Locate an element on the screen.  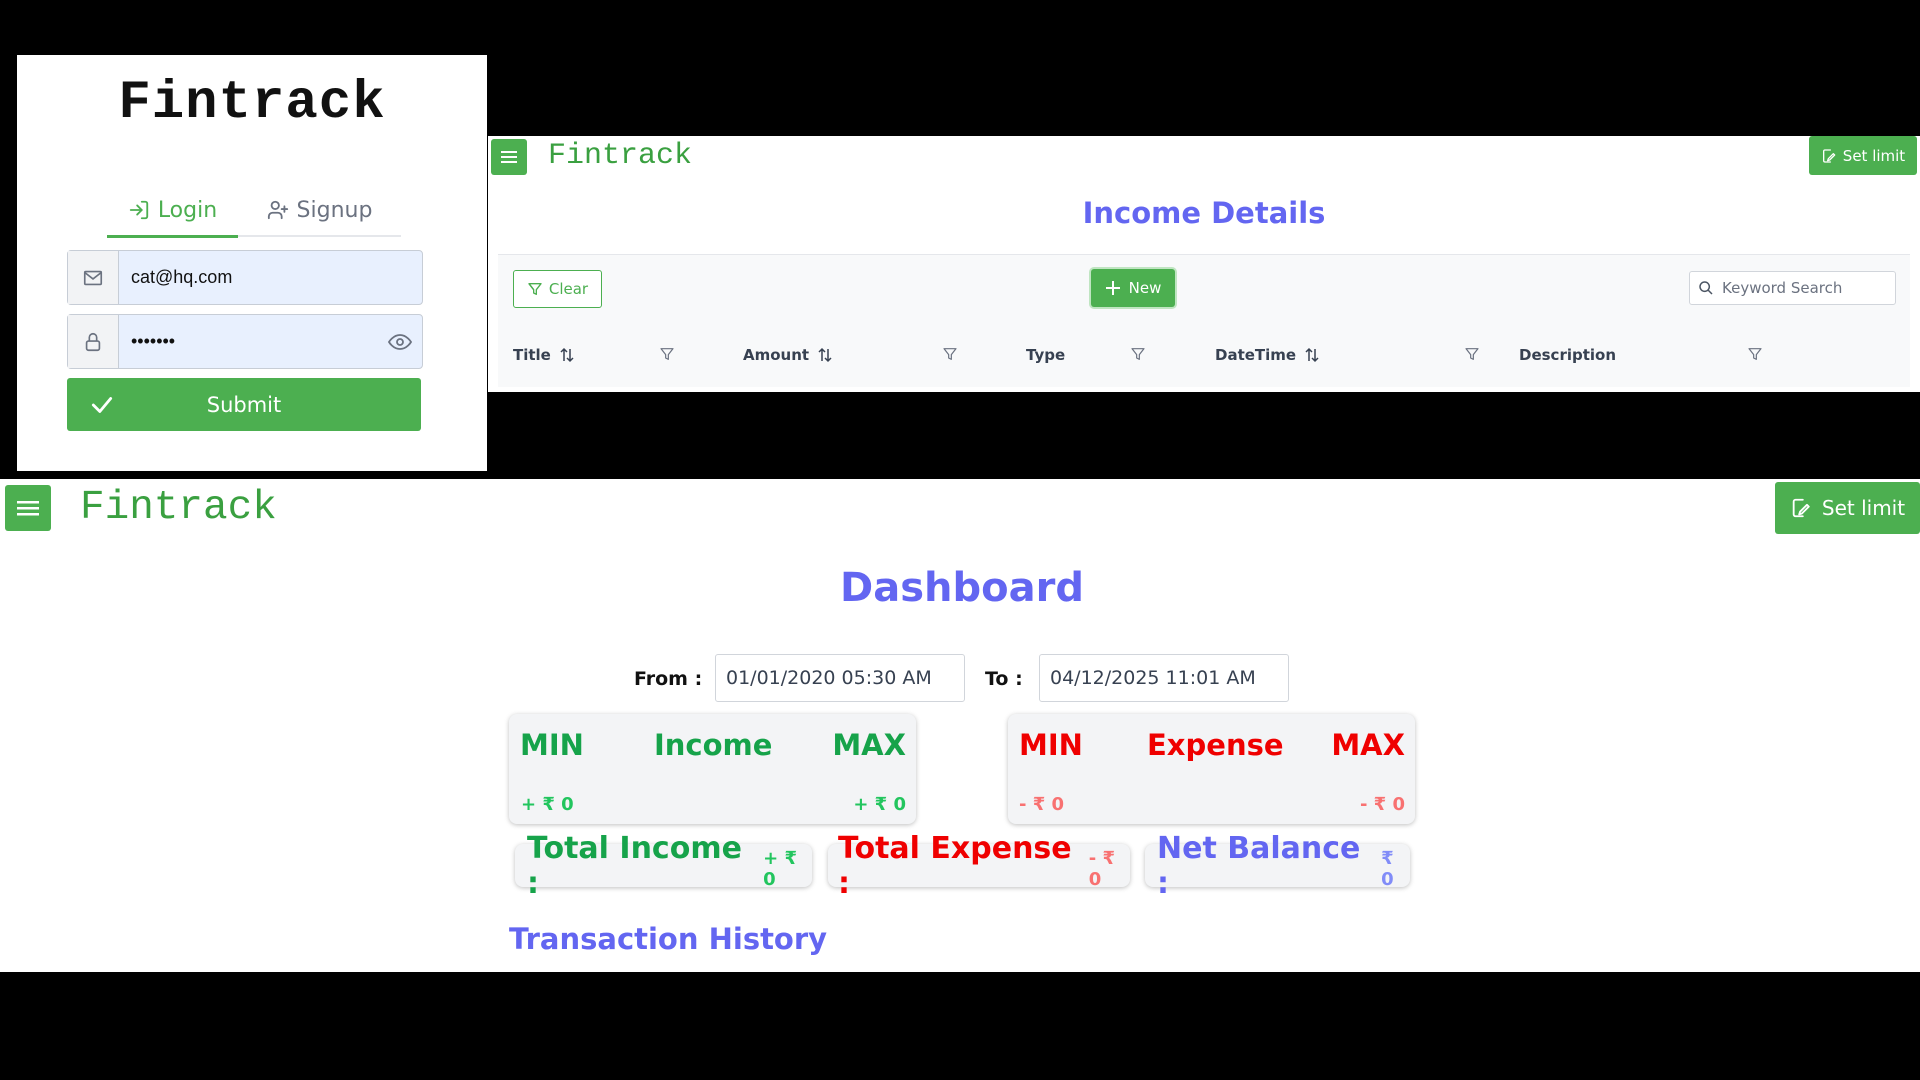
table-toolbar: Clear New Keyword Search is located at coordinates (1204, 289).